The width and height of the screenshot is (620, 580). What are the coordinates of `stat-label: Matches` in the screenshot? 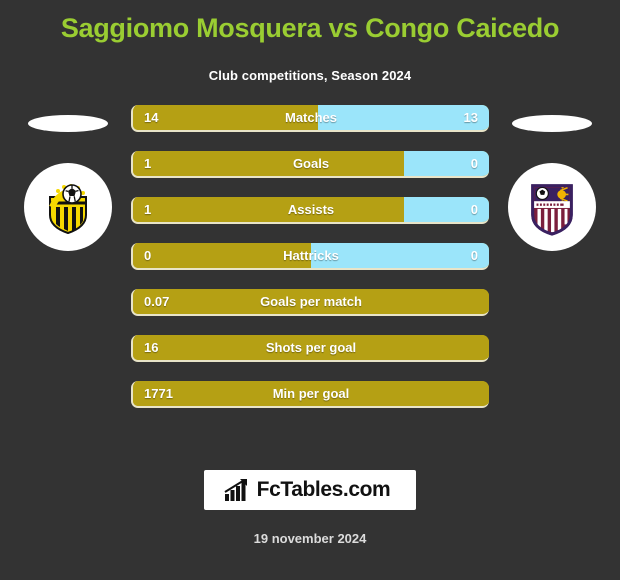 It's located at (311, 117).